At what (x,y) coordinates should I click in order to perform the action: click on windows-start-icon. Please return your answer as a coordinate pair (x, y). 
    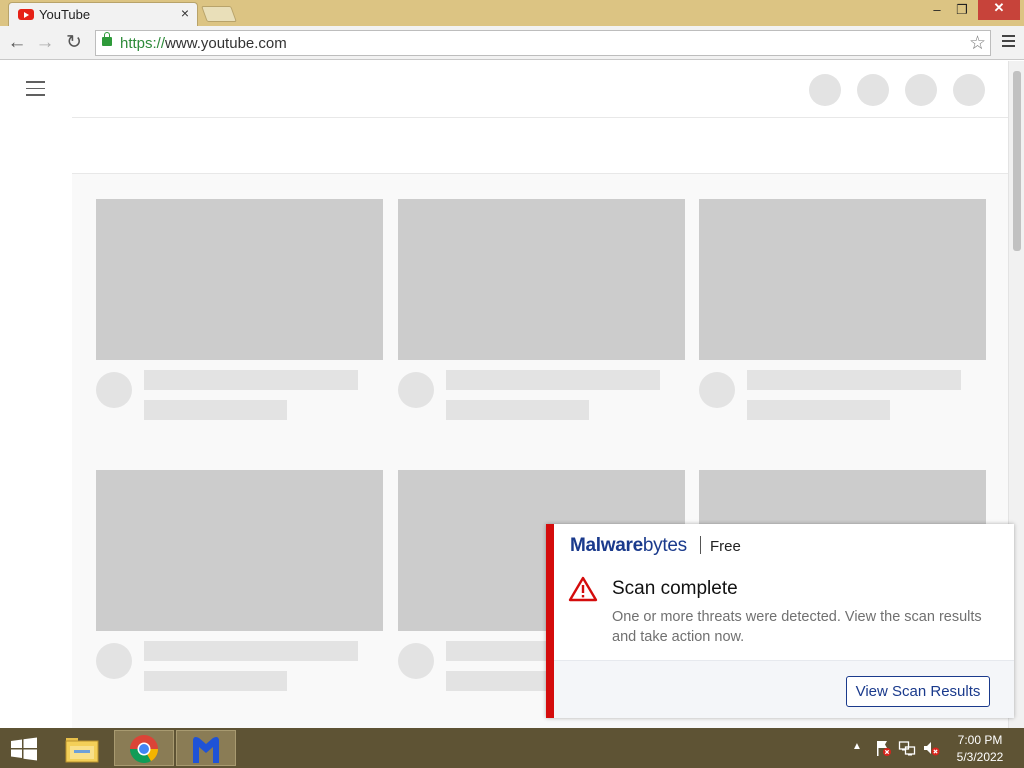
    Looking at the image, I should click on (24, 749).